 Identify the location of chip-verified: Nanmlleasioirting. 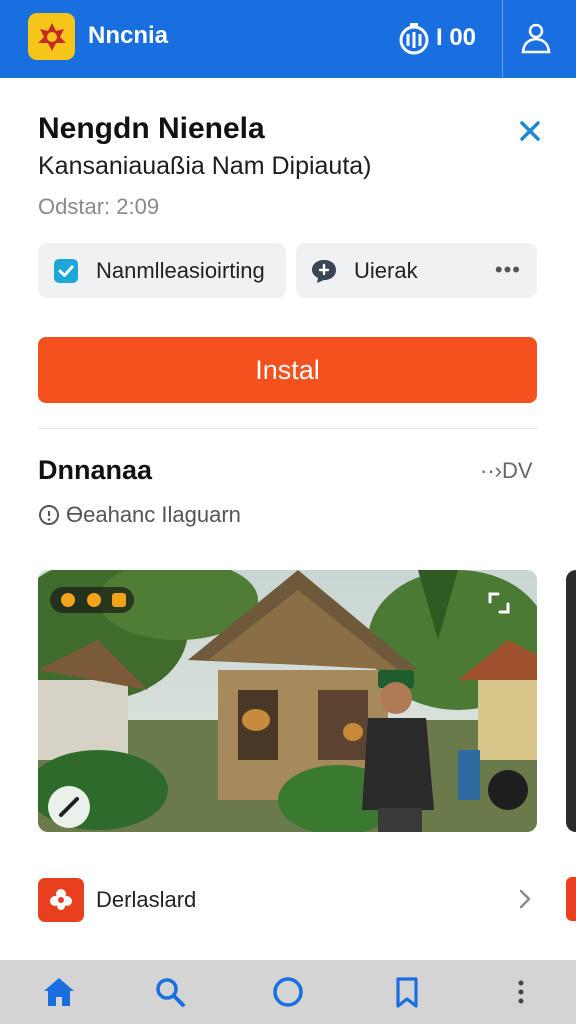
(162, 270).